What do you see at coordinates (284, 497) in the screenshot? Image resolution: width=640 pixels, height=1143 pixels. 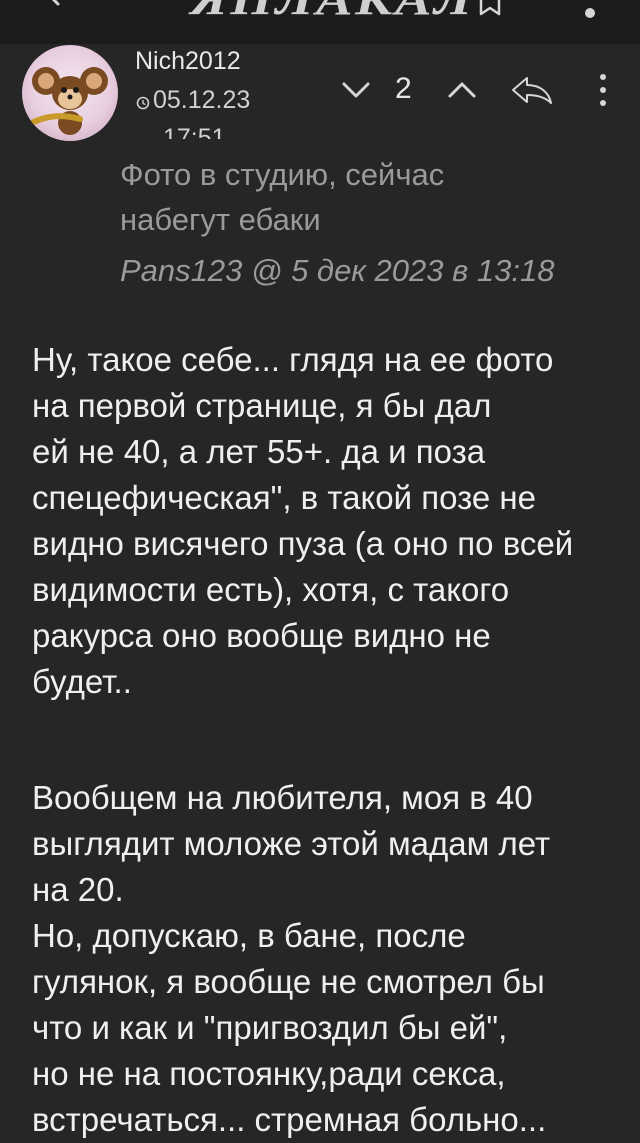 I see `post-line: спецефическая", в такой позе не` at bounding box center [284, 497].